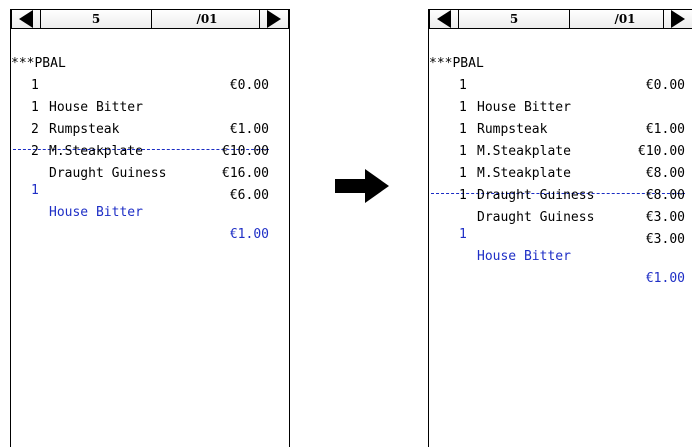 The image size is (692, 447). What do you see at coordinates (207, 19) in the screenshot?
I see `guest-number: /01` at bounding box center [207, 19].